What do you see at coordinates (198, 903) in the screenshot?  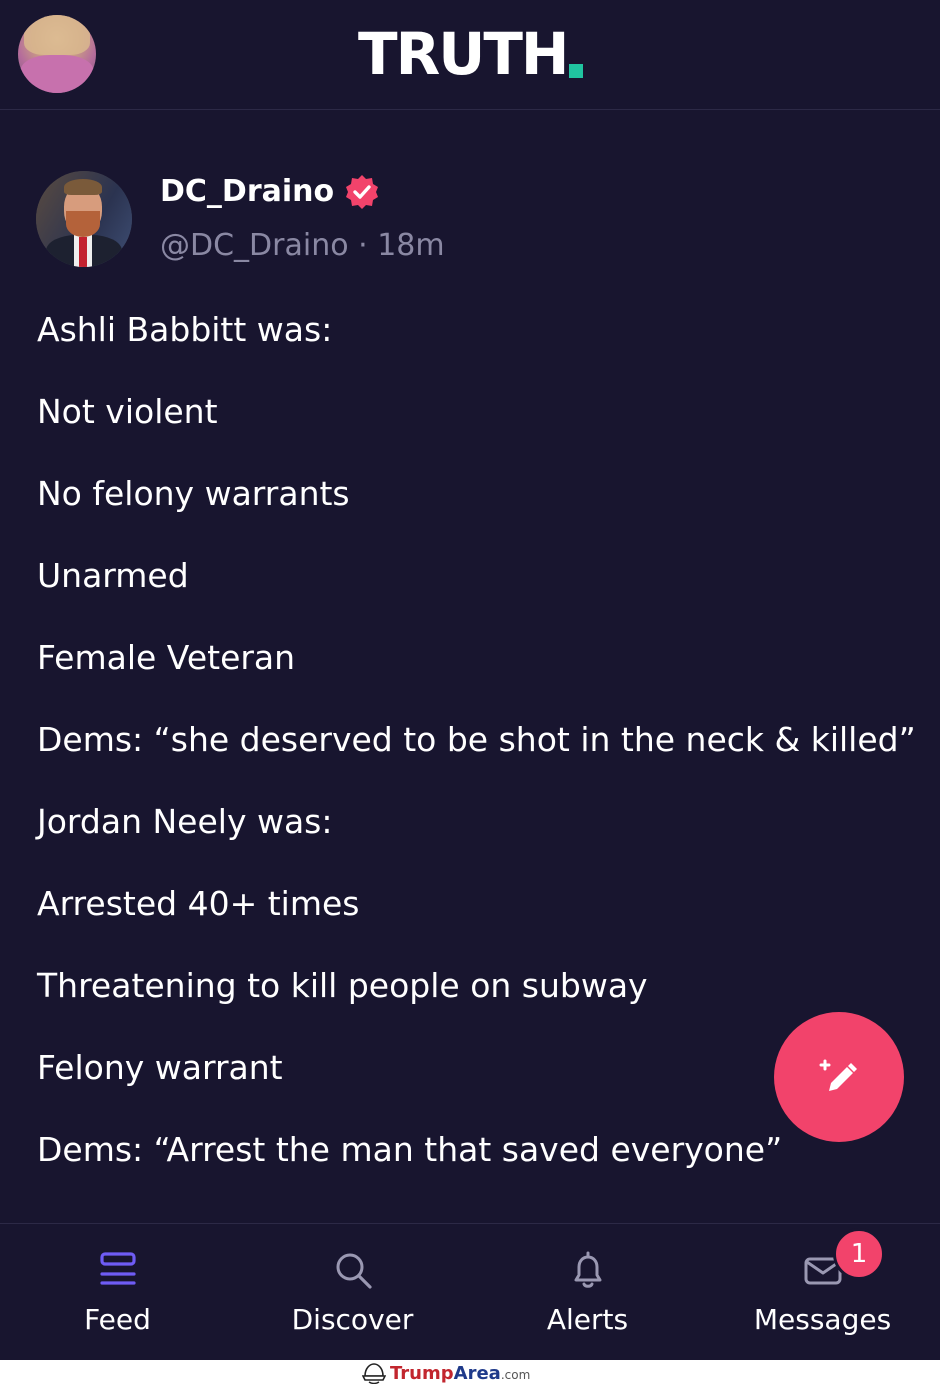 I see `post-line: Arrested 40+ times` at bounding box center [198, 903].